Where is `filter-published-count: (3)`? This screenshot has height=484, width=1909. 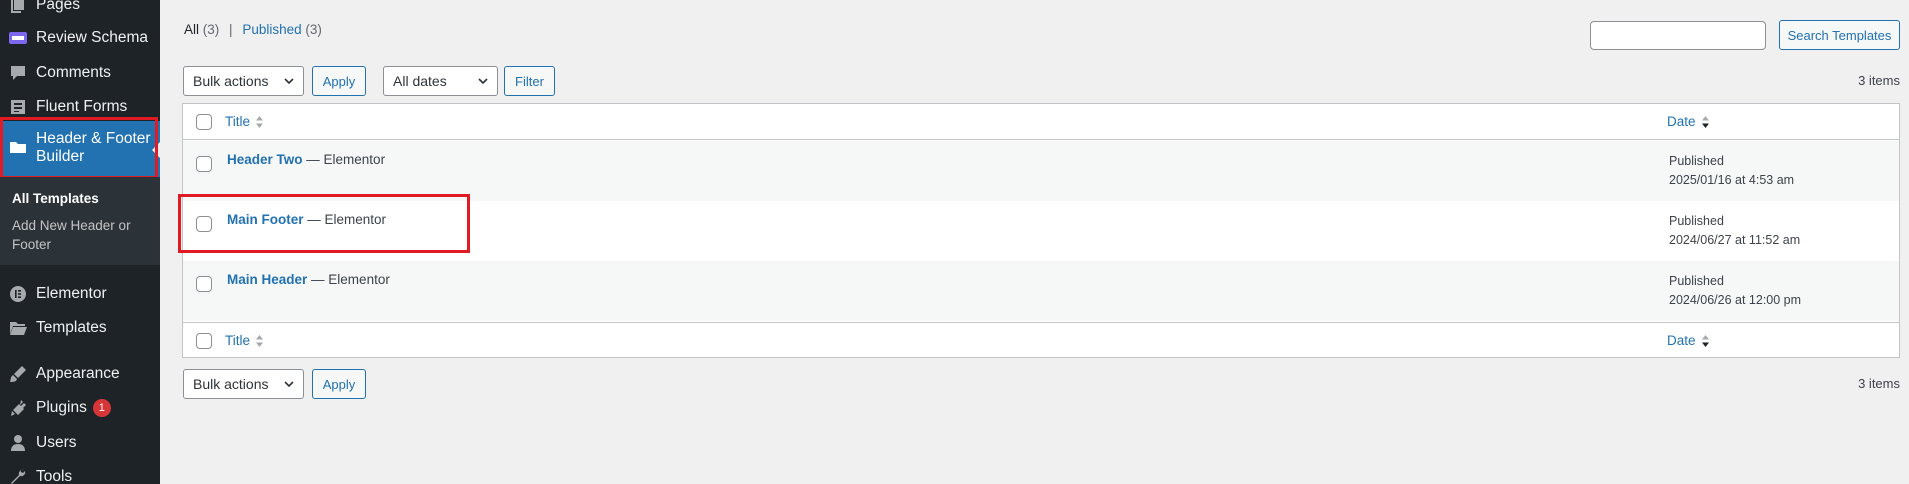
filter-published-count: (3) is located at coordinates (313, 29).